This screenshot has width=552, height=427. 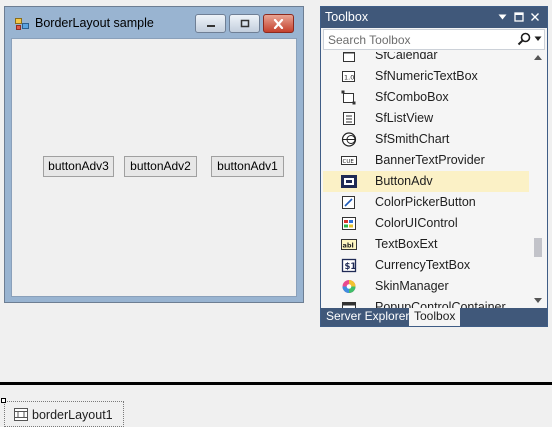 I want to click on list-item: SfComboBox, so click(x=426, y=97).